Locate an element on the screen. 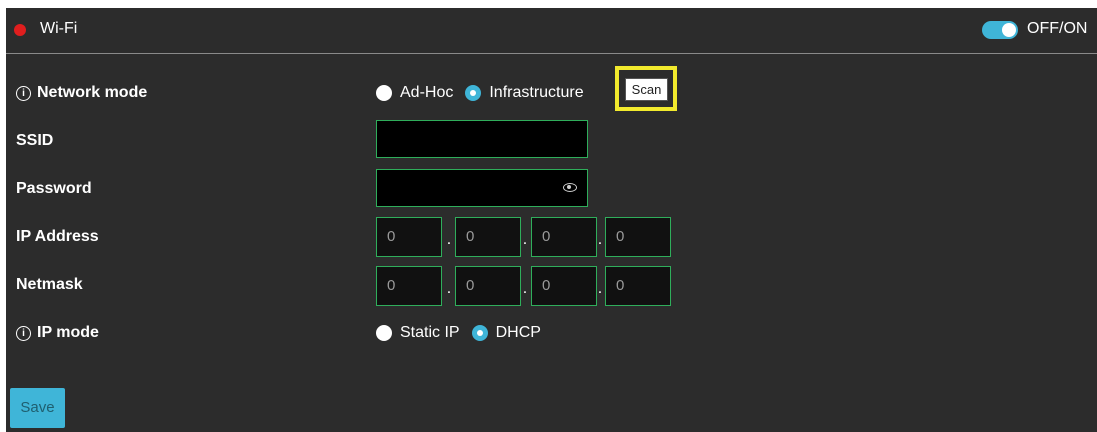 The height and width of the screenshot is (432, 1097). eye-icon is located at coordinates (570, 187).